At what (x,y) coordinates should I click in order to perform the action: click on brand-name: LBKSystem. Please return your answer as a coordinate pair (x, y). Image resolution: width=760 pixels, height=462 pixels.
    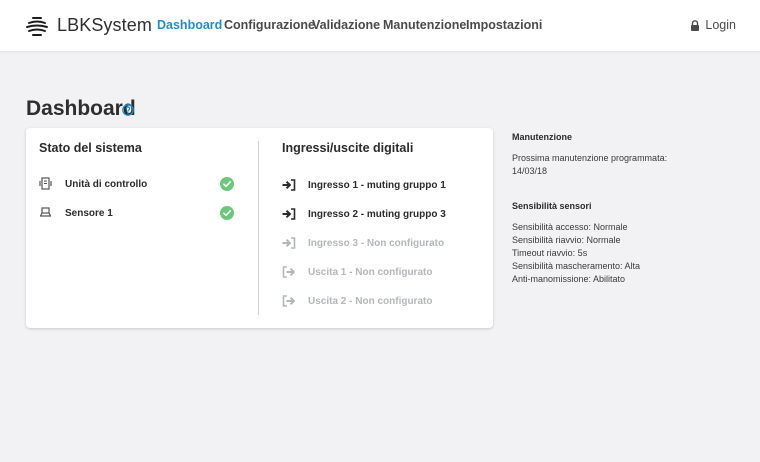
    Looking at the image, I should click on (104, 25).